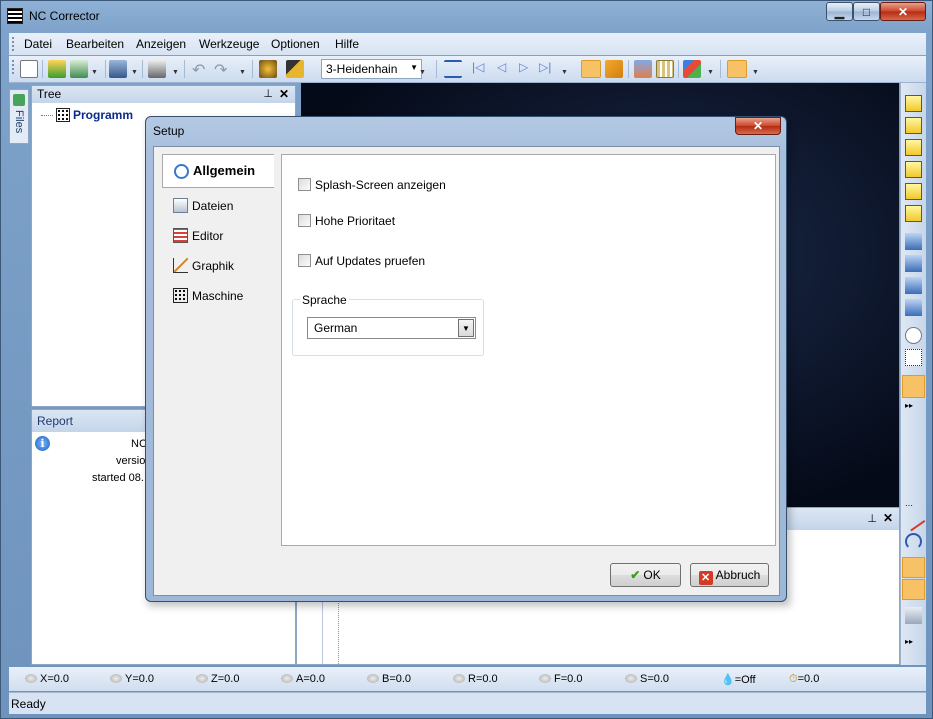 Image resolution: width=933 pixels, height=719 pixels. Describe the element at coordinates (635, 575) in the screenshot. I see `checkmark-icon: ✔` at that location.